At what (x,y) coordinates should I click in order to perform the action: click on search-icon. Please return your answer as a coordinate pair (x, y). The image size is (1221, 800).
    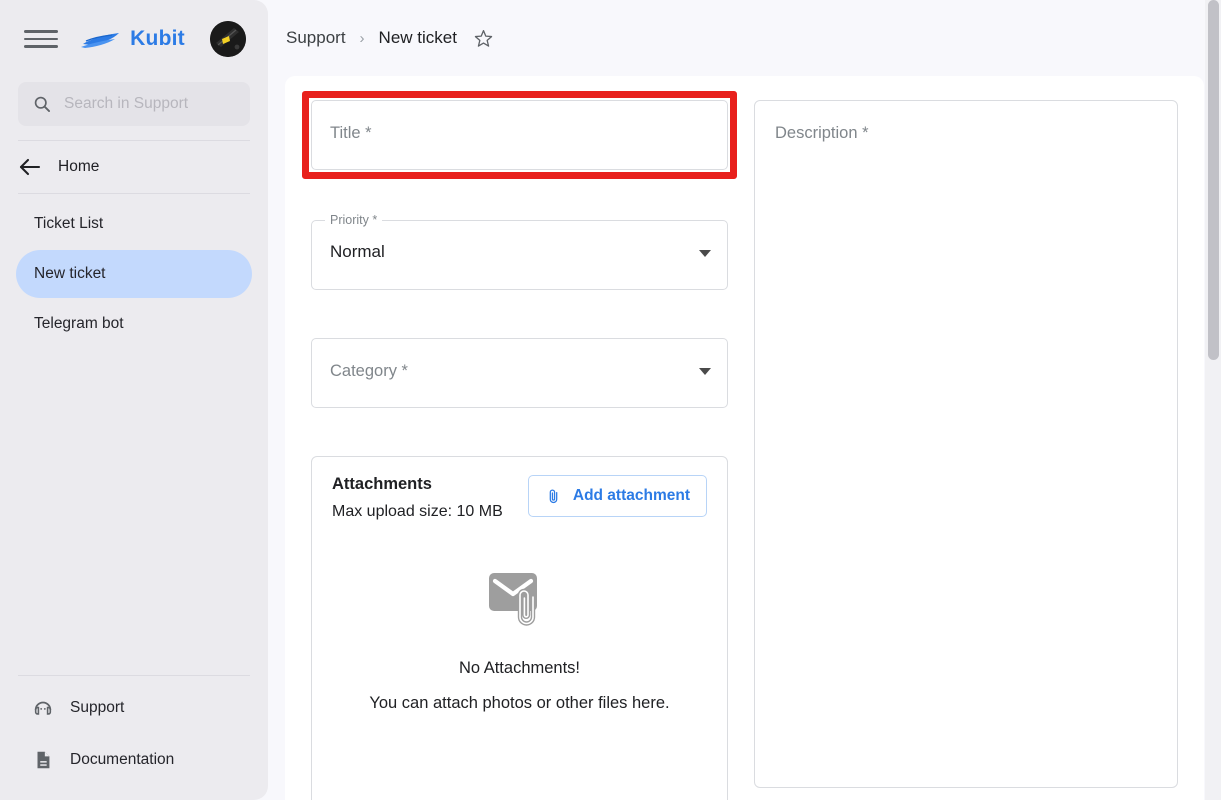
    Looking at the image, I should click on (42, 104).